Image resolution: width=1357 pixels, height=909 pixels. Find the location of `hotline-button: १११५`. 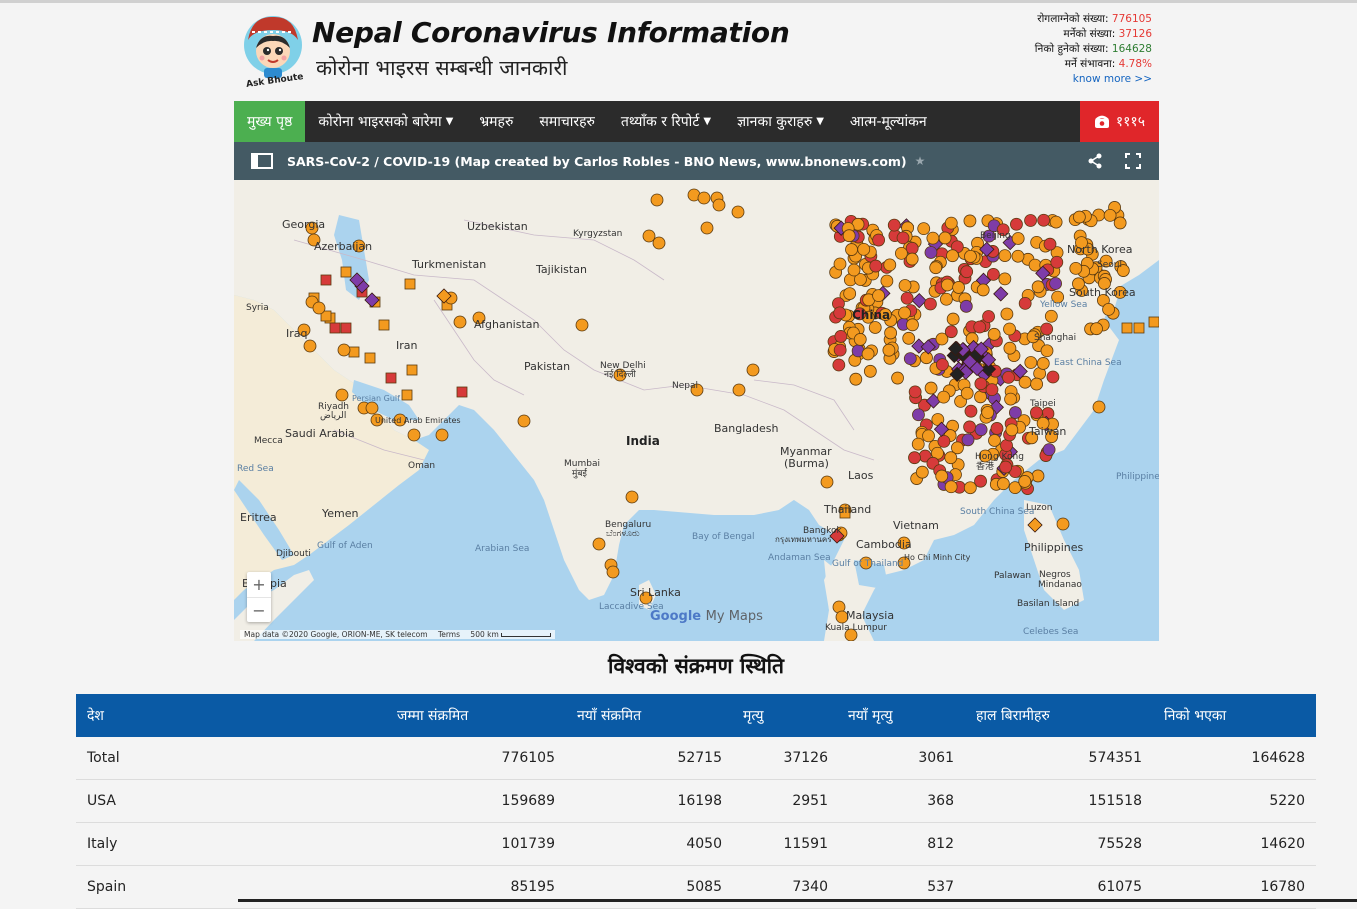

hotline-button: १११५ is located at coordinates (1119, 121).